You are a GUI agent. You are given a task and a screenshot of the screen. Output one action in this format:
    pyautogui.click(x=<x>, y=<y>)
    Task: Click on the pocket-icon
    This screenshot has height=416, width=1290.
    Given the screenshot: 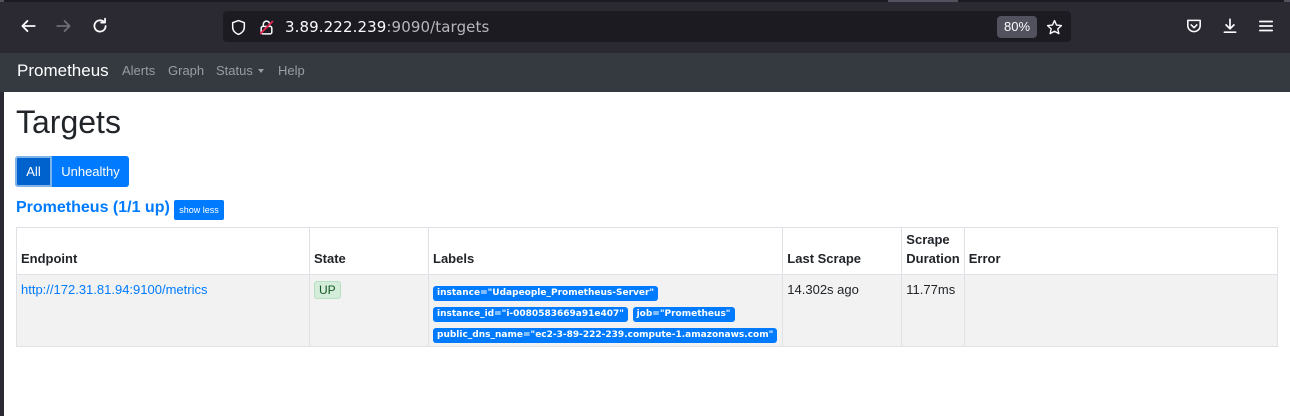 What is the action you would take?
    pyautogui.click(x=1194, y=26)
    